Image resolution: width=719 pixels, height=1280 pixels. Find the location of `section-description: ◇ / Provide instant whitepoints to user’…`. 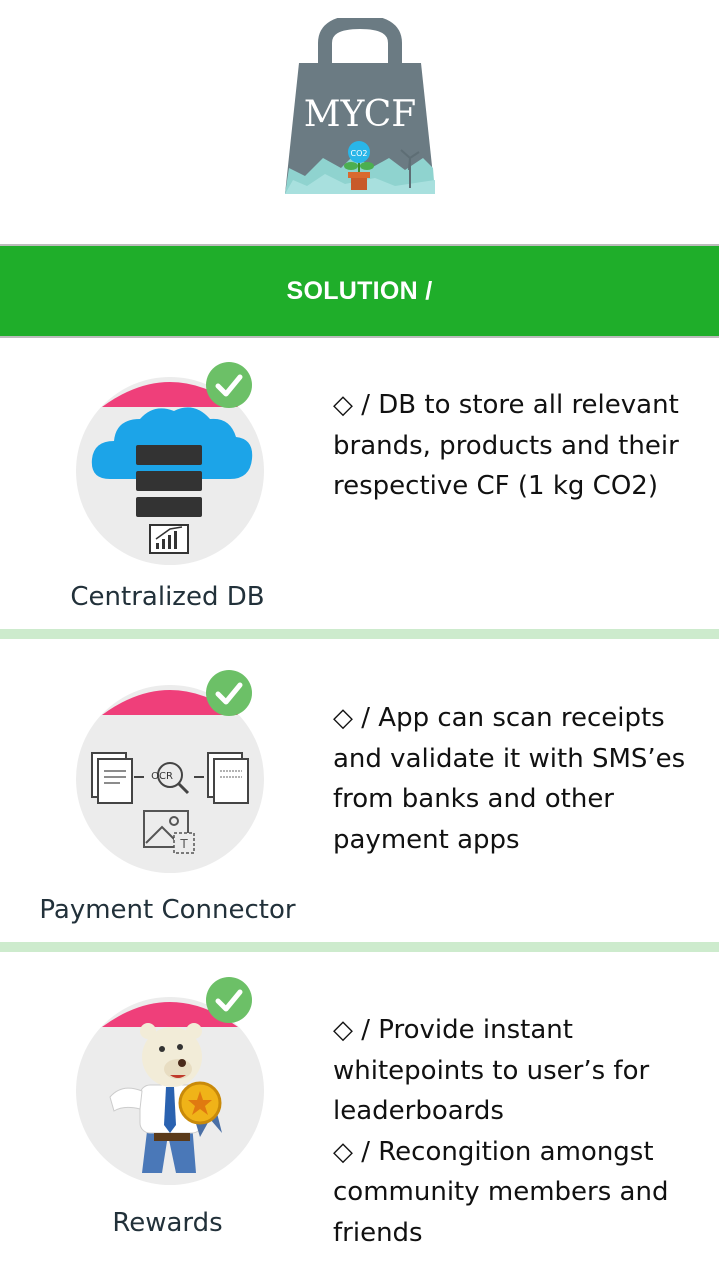

section-description: ◇ / Provide instant whitepoints to user’… is located at coordinates (501, 1131).